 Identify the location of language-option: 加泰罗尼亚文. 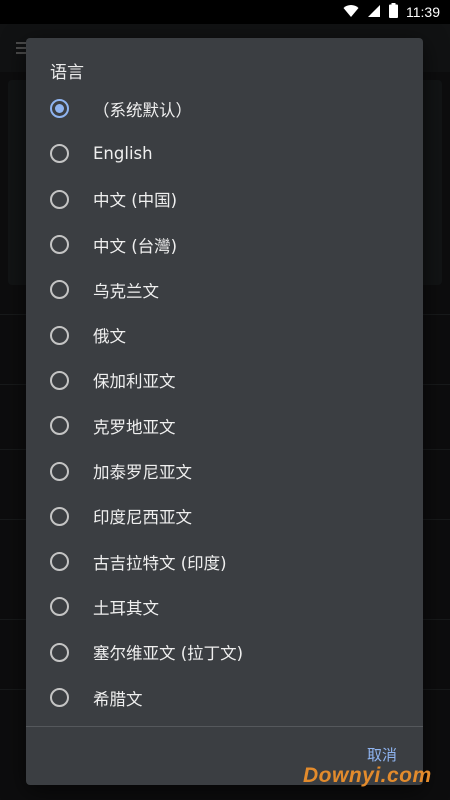
(224, 470).